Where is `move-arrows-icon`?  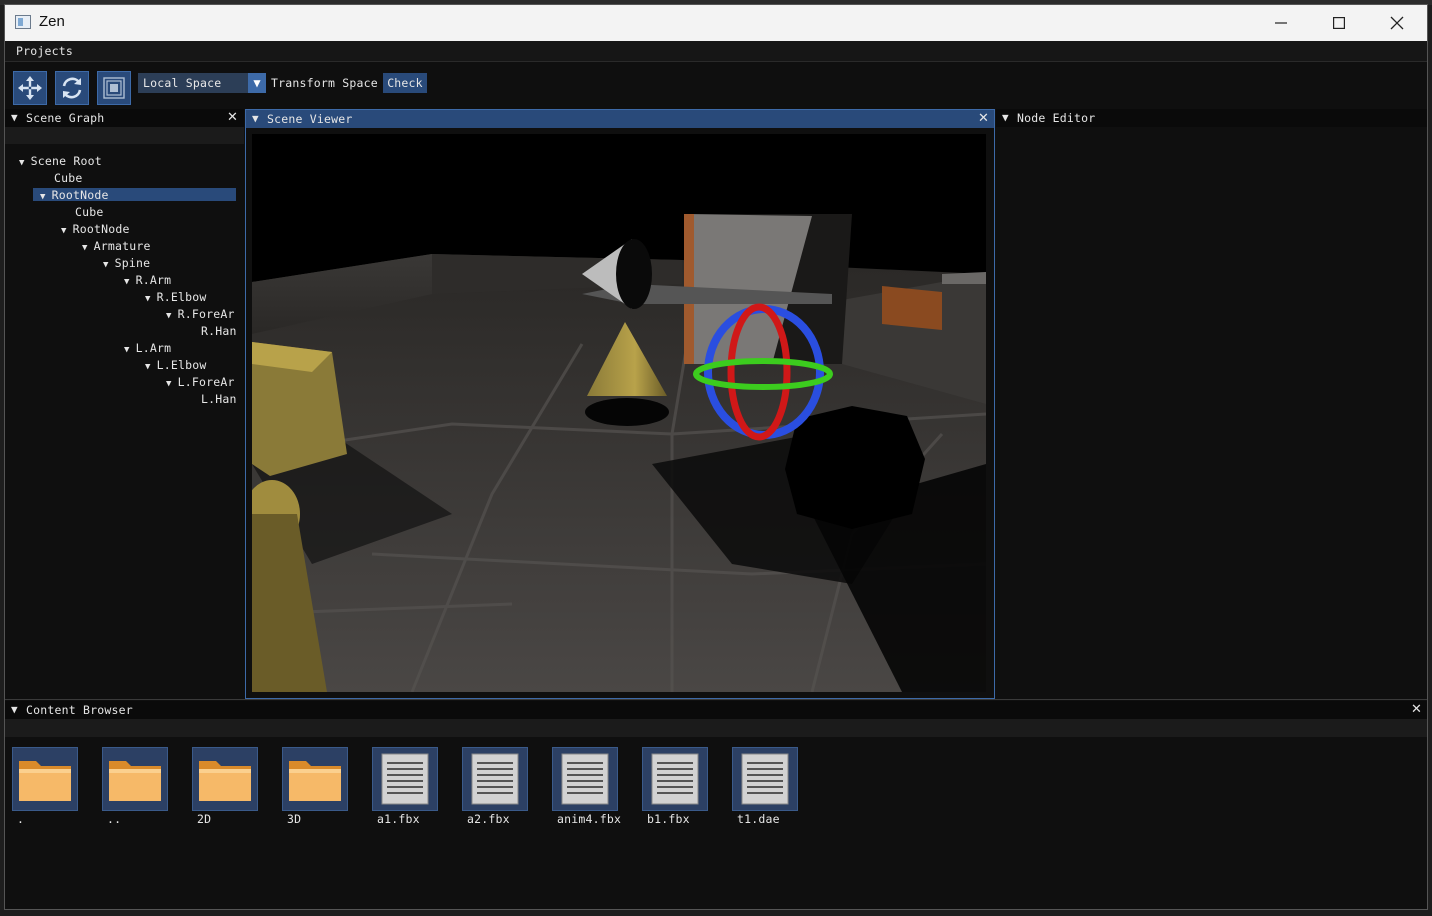 move-arrows-icon is located at coordinates (30, 88).